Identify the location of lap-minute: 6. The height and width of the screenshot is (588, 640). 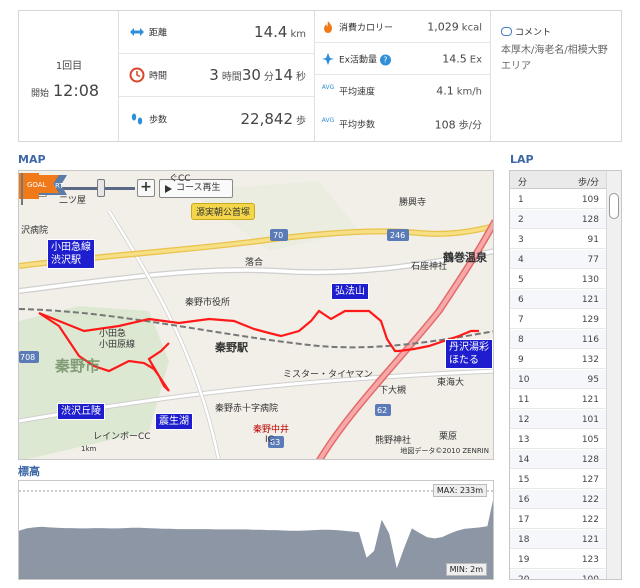
(521, 300).